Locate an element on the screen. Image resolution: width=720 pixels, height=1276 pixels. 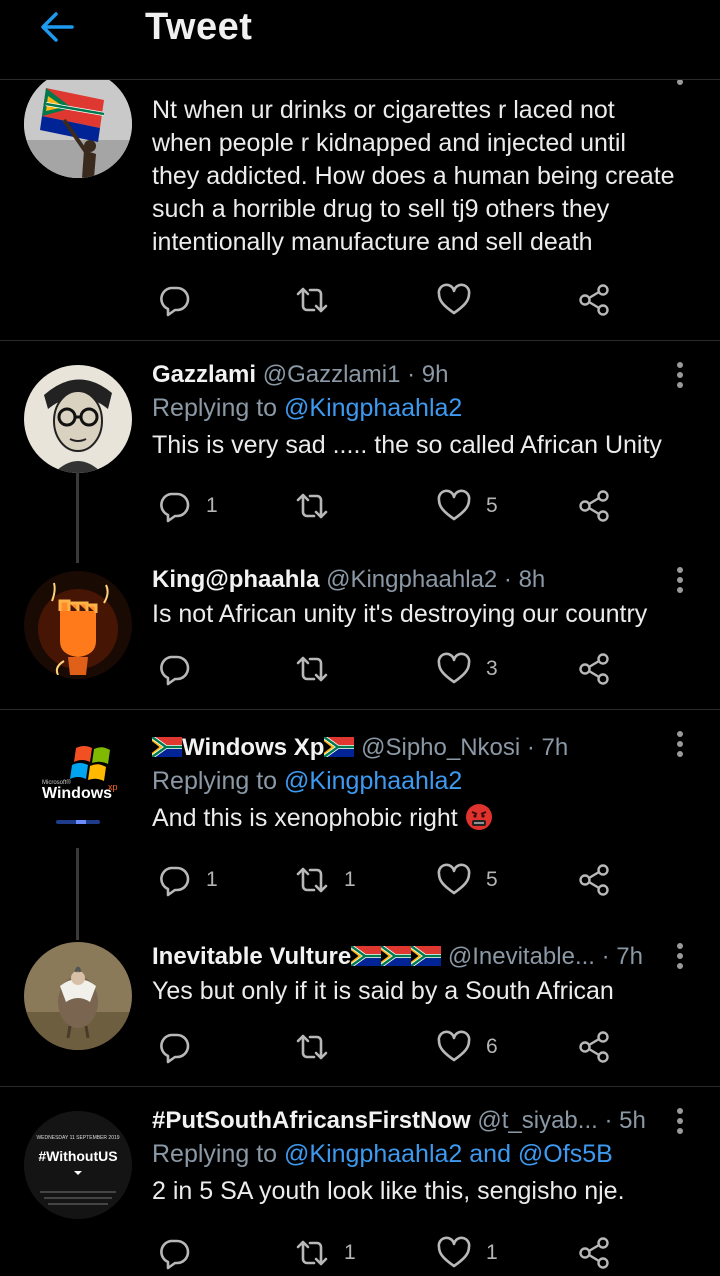
top-app-bar: Tweet is located at coordinates (360, 40).